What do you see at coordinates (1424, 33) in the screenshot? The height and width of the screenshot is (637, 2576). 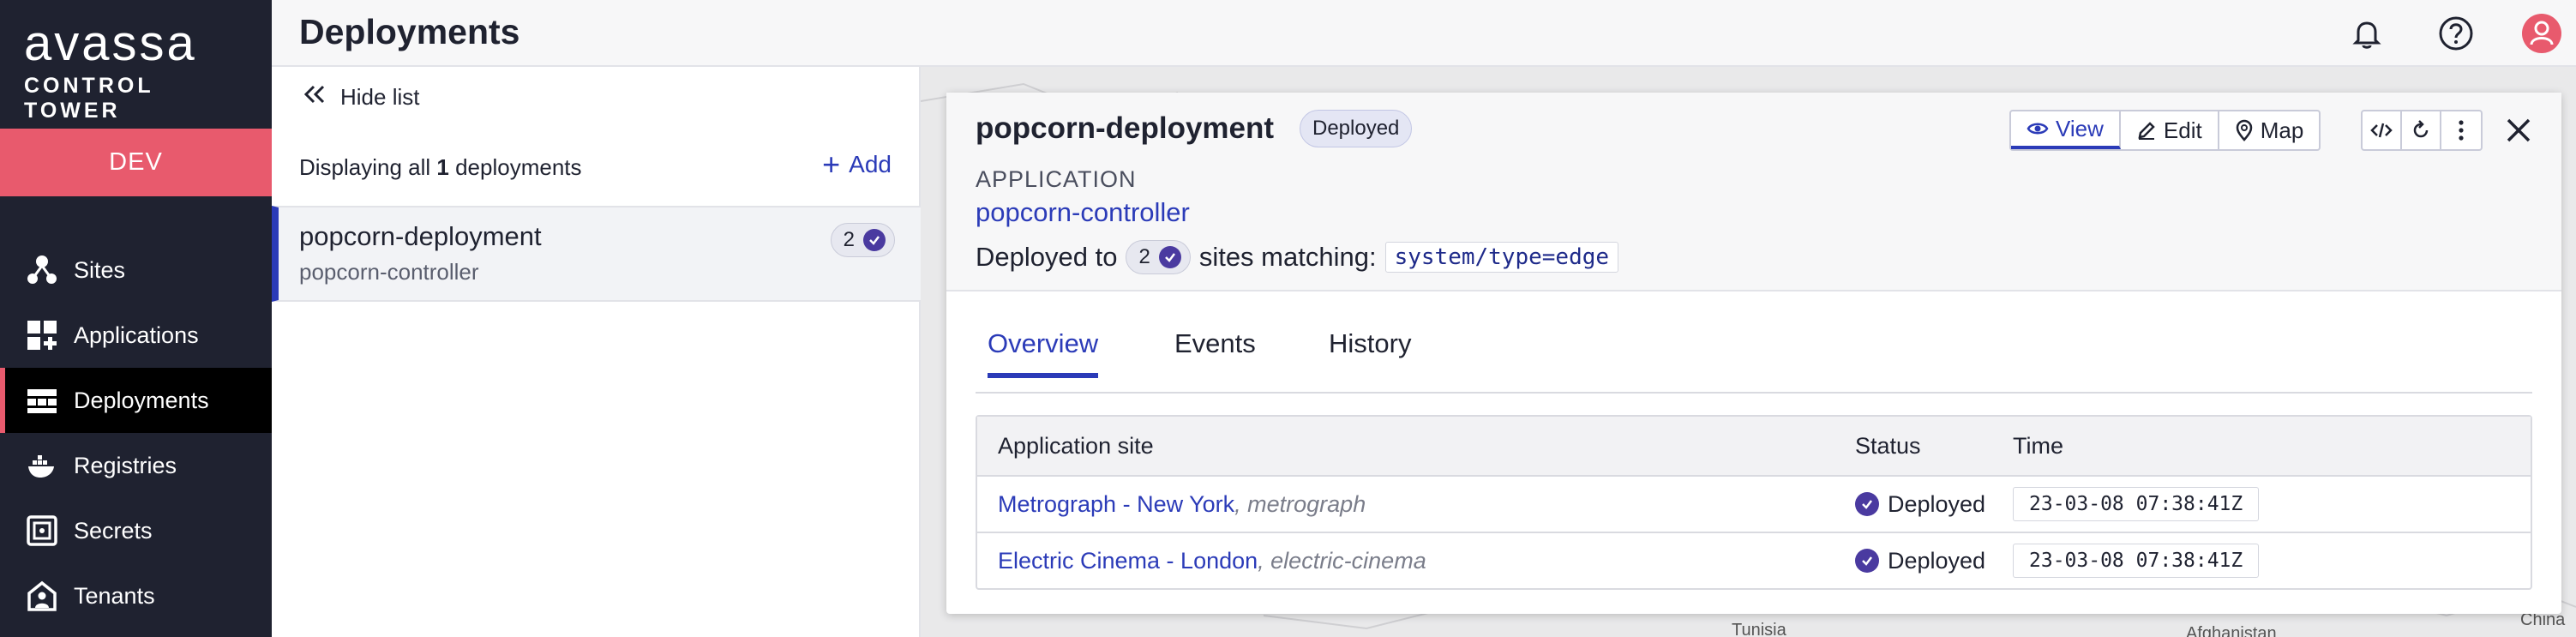 I see `top-header: Deployments` at bounding box center [1424, 33].